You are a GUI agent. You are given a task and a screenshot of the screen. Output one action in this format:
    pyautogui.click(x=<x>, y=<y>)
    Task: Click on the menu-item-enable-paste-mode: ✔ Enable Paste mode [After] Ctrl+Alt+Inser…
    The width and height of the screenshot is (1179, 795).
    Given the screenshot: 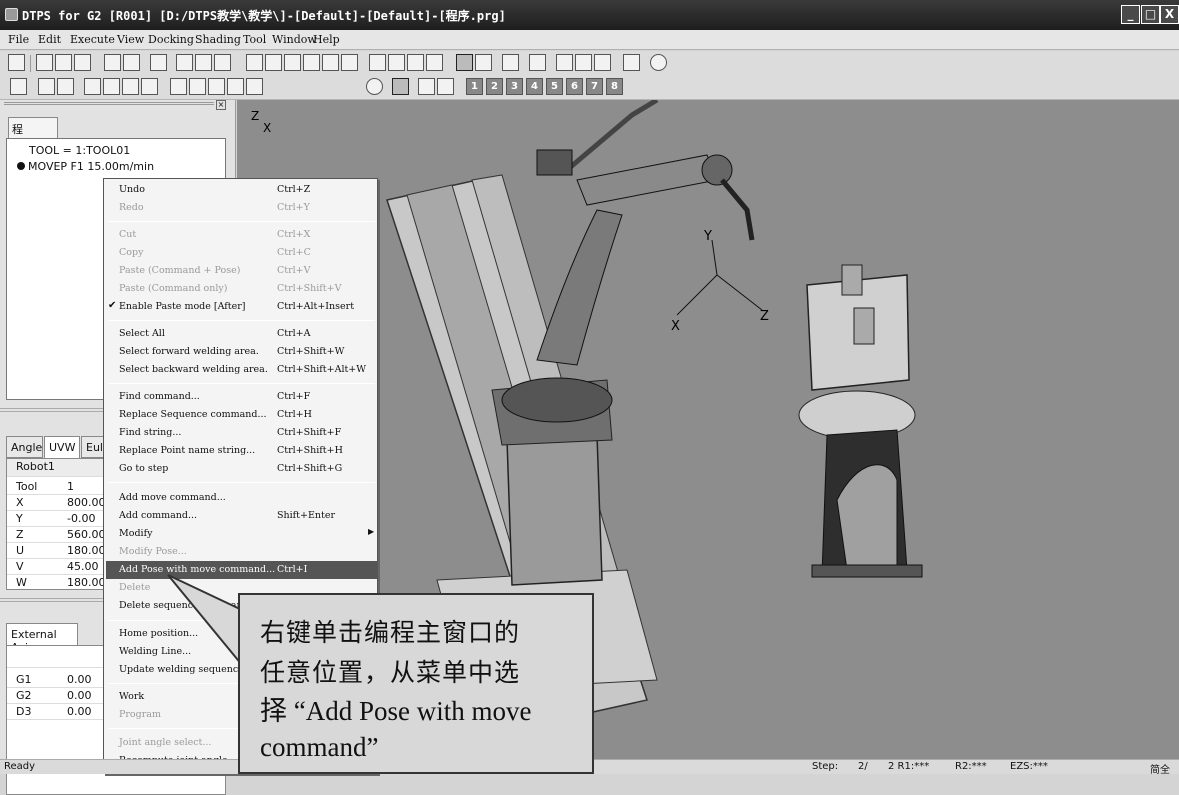 What is the action you would take?
    pyautogui.click(x=241, y=307)
    